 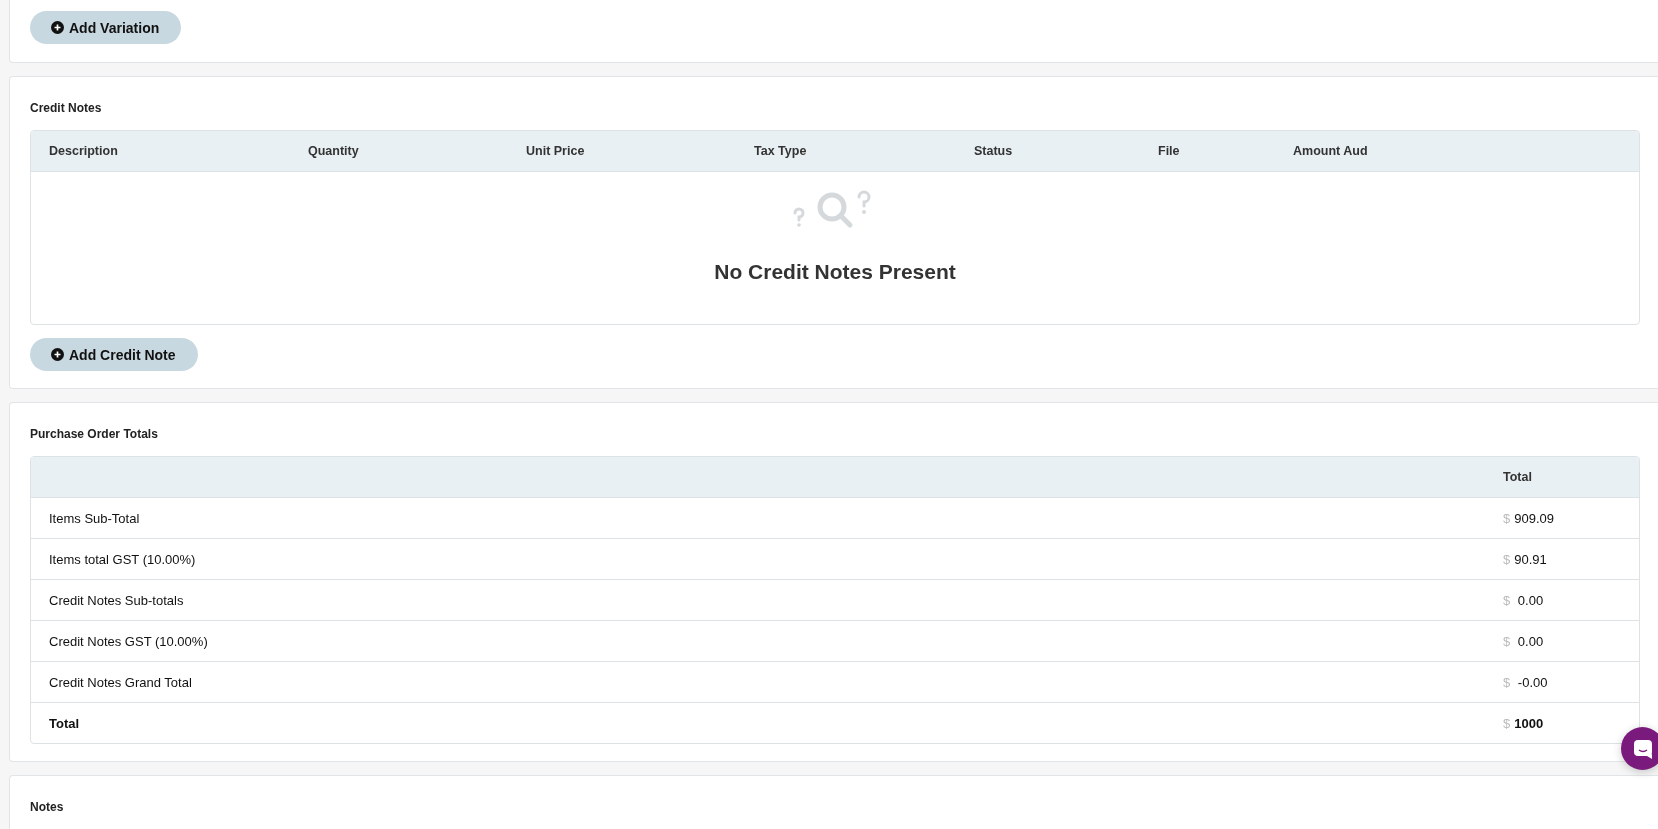 I want to click on table-cell-text: -0.00, so click(x=1532, y=682).